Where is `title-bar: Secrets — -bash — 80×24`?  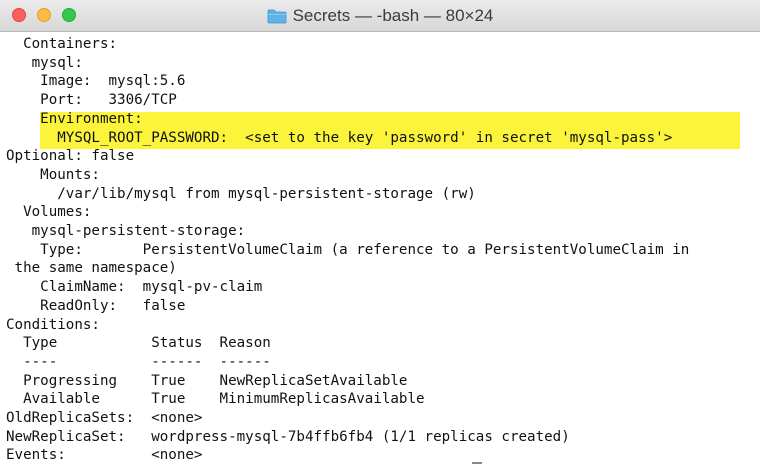 title-bar: Secrets — -bash — 80×24 is located at coordinates (380, 16).